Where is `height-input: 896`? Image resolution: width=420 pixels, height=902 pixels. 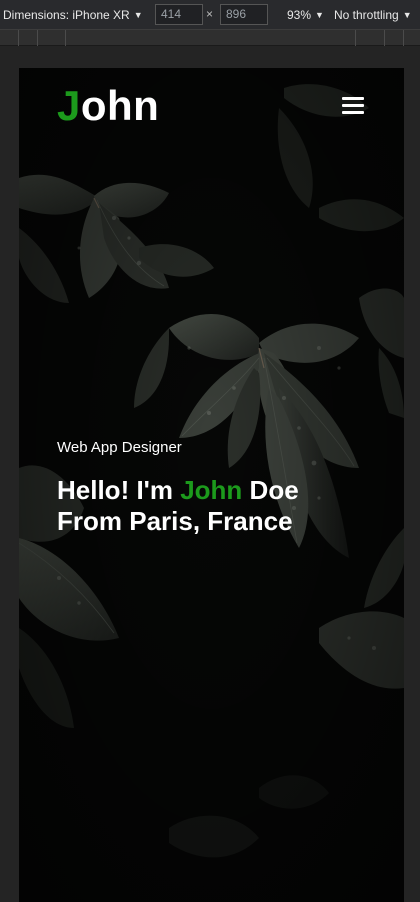
height-input: 896 is located at coordinates (244, 14).